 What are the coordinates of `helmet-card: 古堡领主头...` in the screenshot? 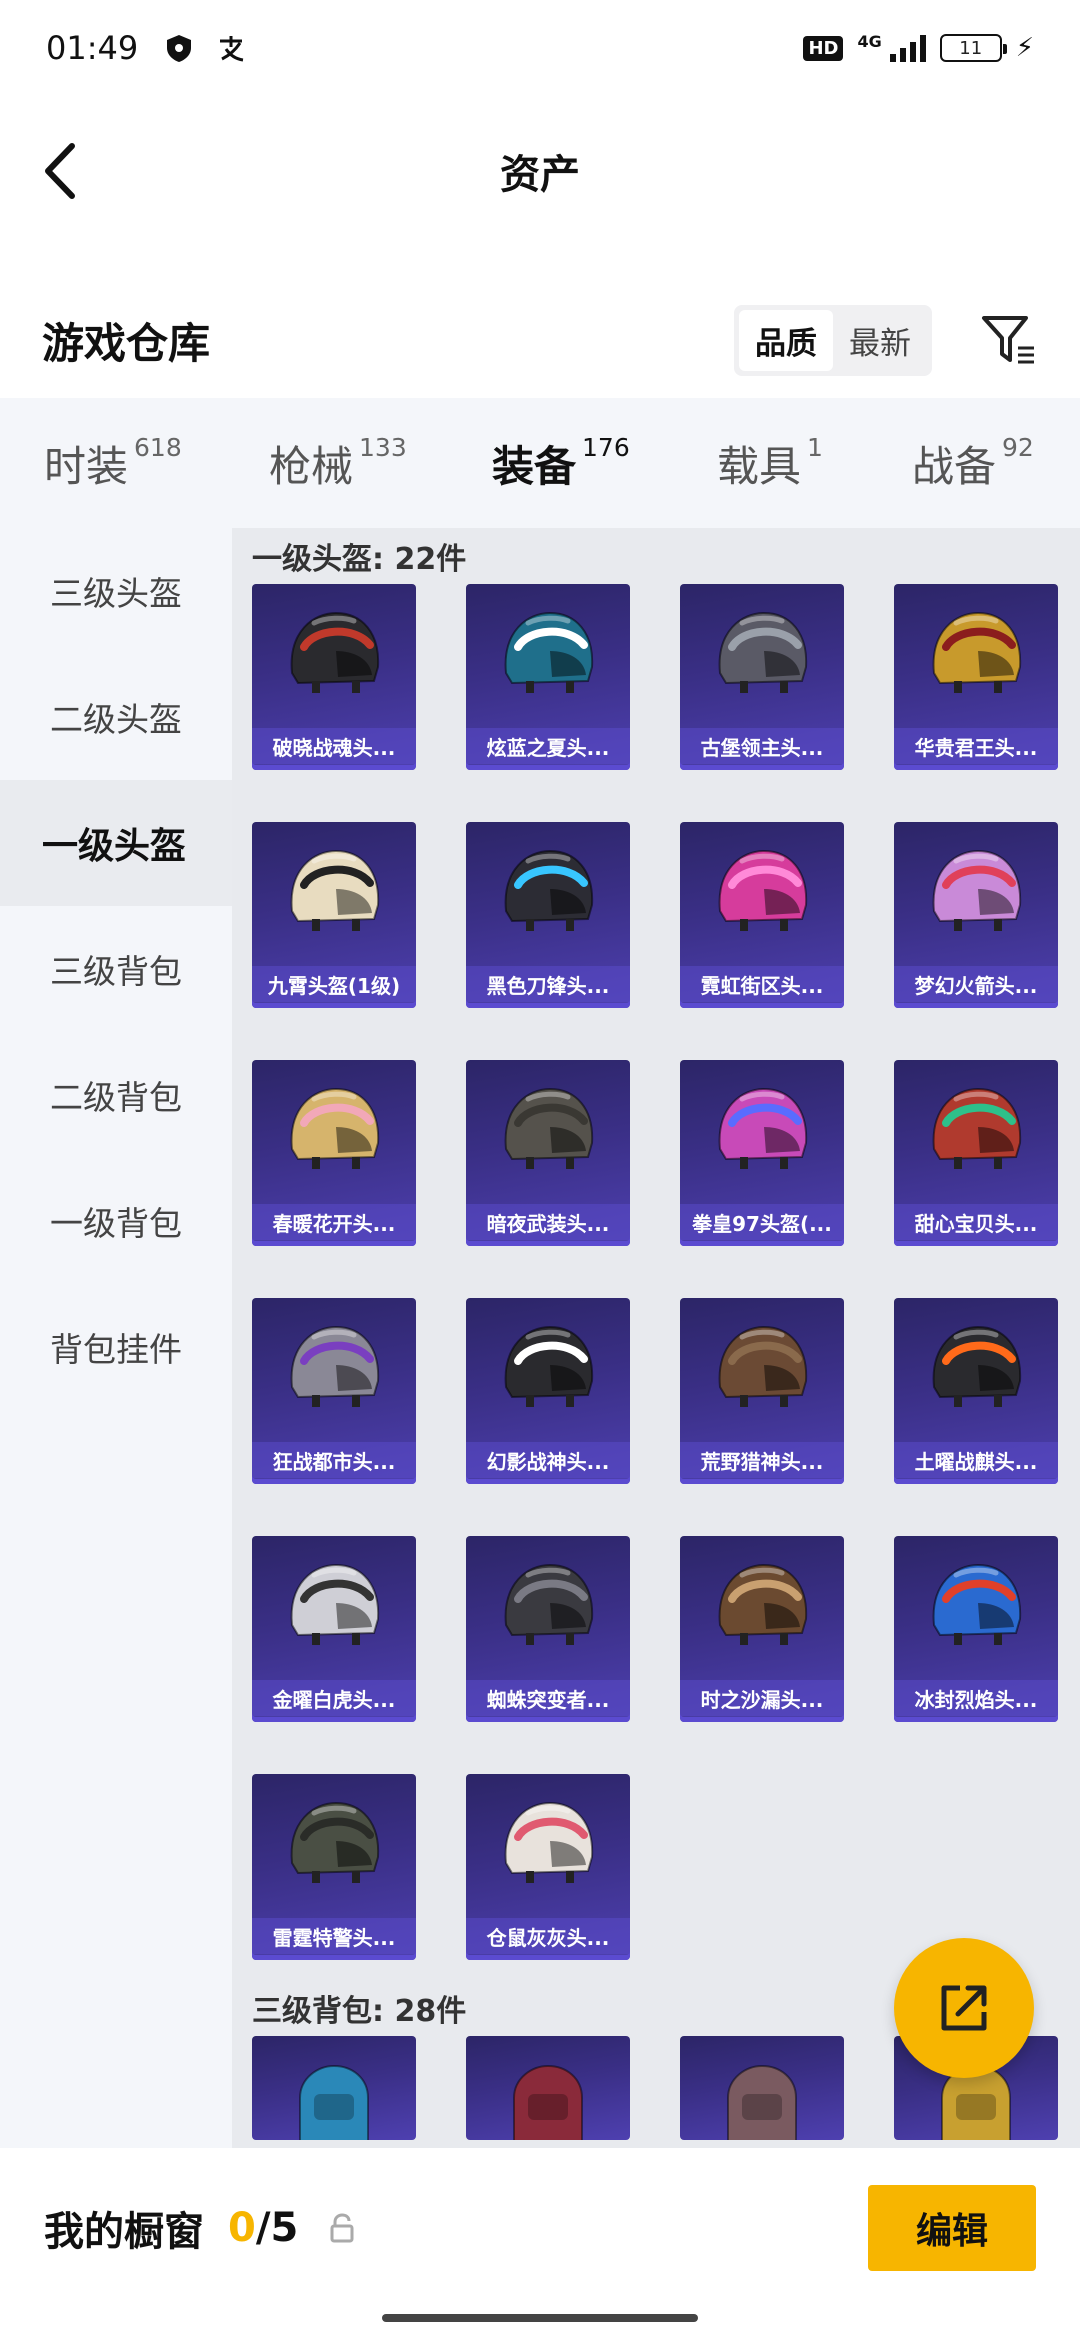 It's located at (762, 677).